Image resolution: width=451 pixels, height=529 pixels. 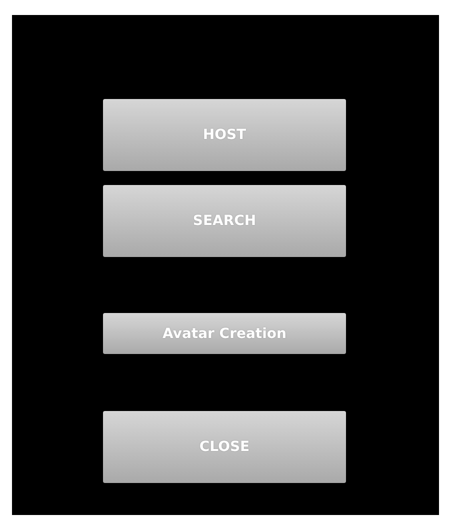 I want to click on menu-button: CLOSE, so click(x=224, y=447).